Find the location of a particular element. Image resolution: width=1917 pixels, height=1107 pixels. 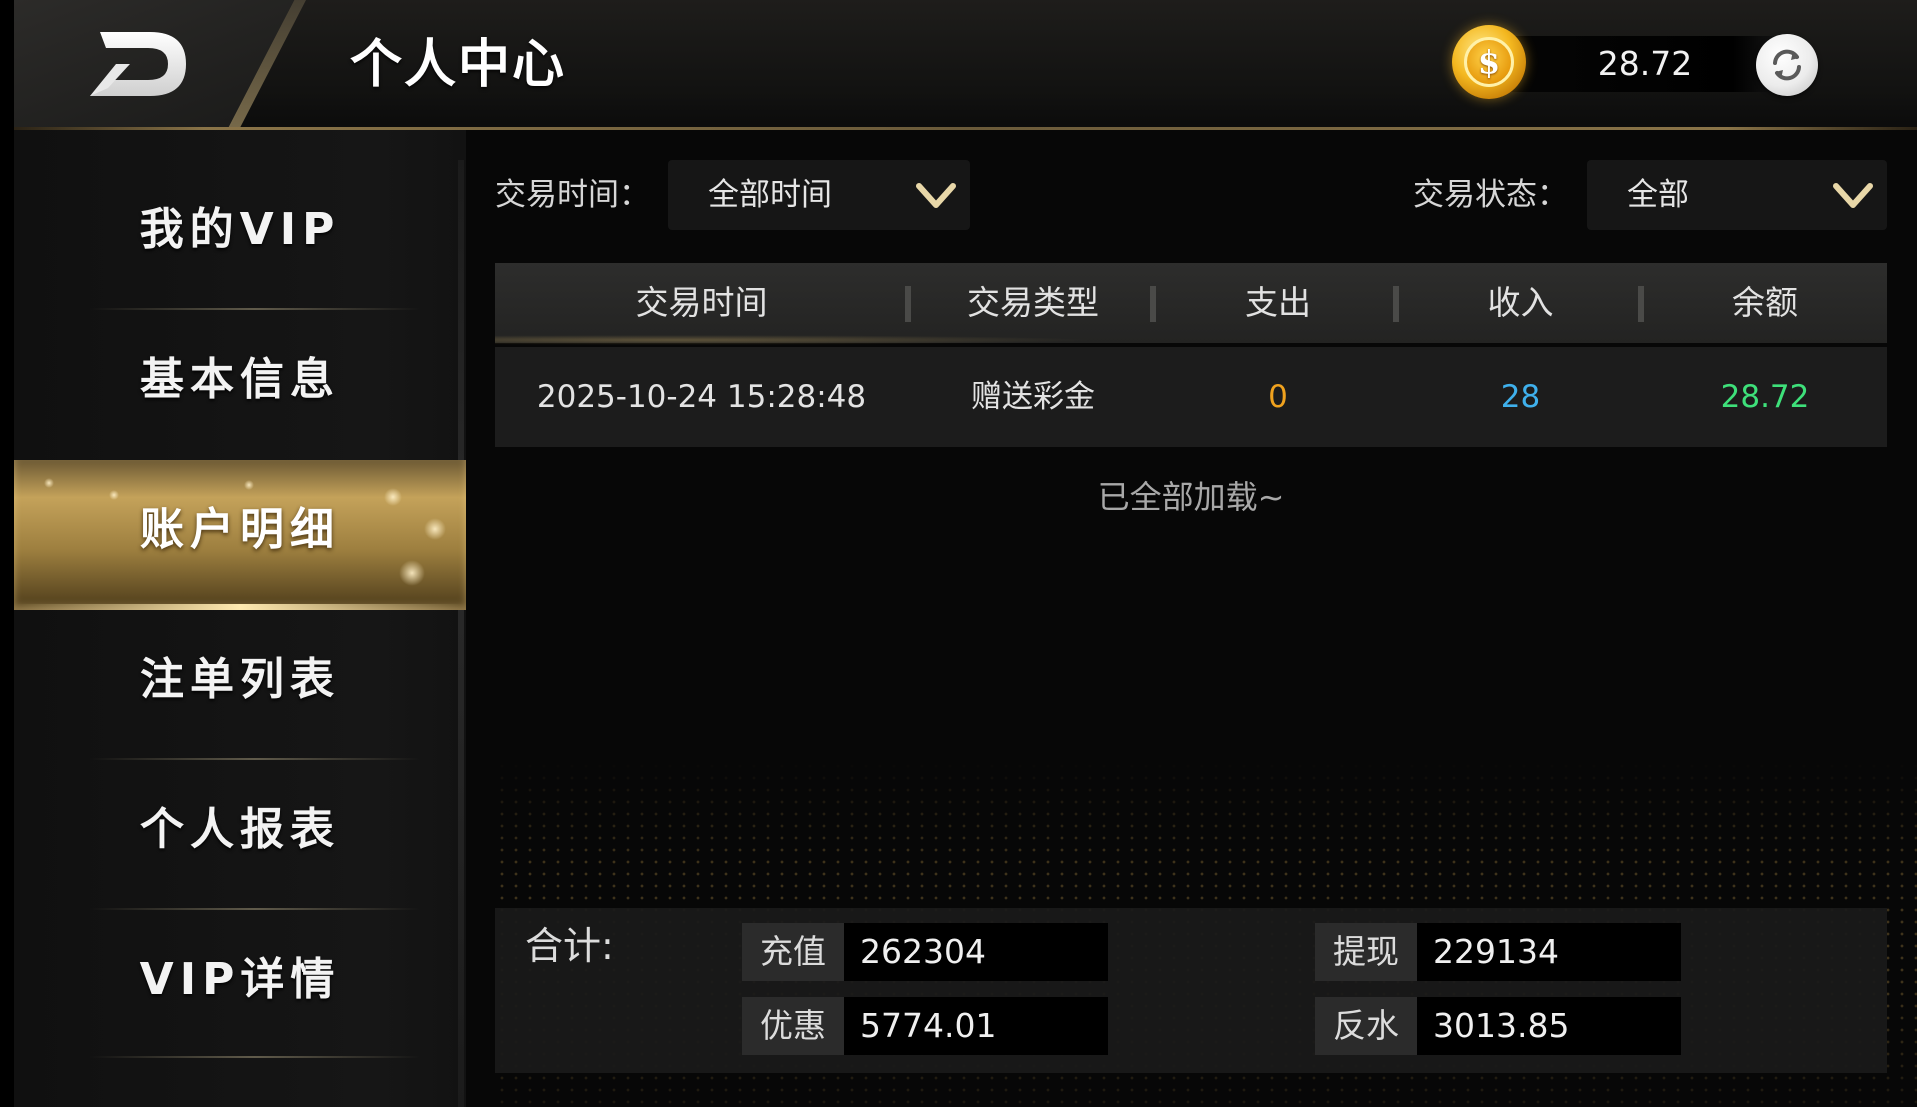

column-separator is located at coordinates (1153, 304).